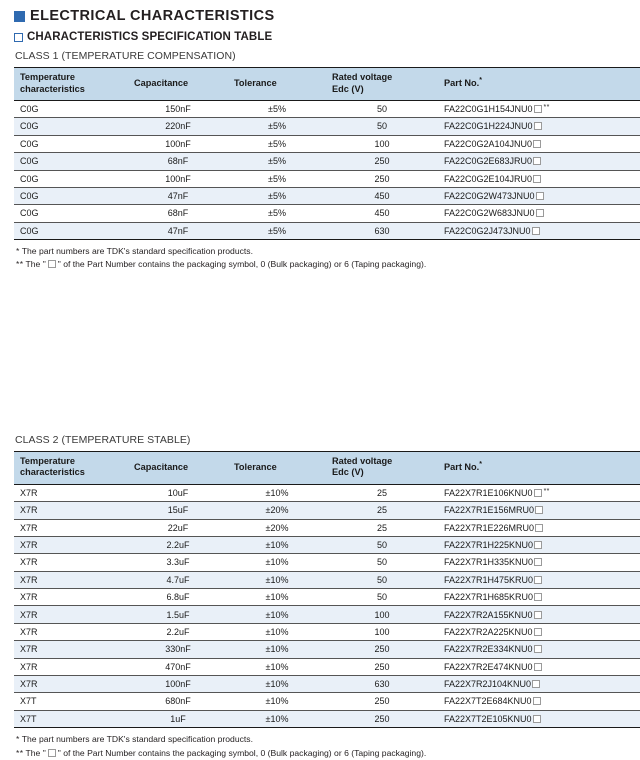 This screenshot has width=640, height=760. Describe the element at coordinates (539, 196) in the screenshot. I see `cell-part-no: FA22C0G2W473JNU0` at that location.